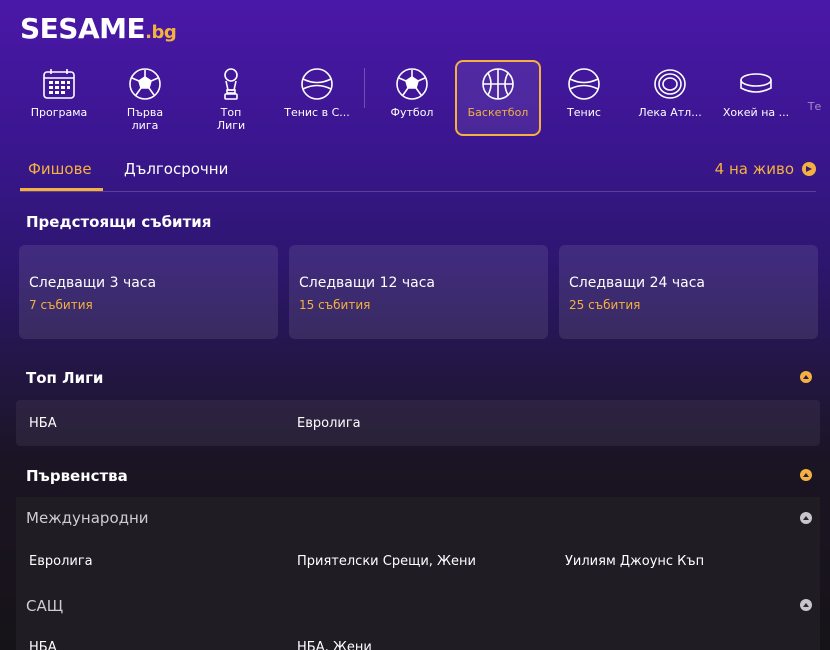 The width and height of the screenshot is (830, 650). What do you see at coordinates (44, 606) in the screenshot?
I see `group-title-usa: САЩ` at bounding box center [44, 606].